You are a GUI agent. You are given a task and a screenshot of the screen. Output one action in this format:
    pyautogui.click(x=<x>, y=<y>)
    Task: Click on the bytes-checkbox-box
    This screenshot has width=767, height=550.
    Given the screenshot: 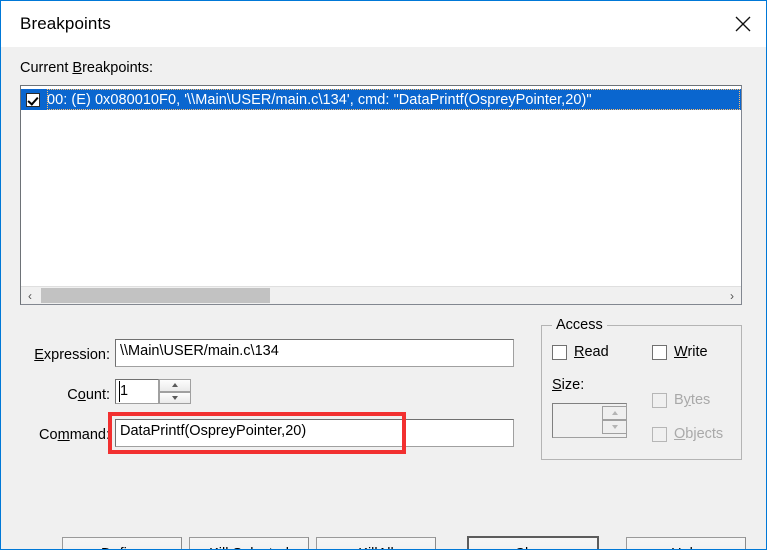 What is the action you would take?
    pyautogui.click(x=659, y=400)
    